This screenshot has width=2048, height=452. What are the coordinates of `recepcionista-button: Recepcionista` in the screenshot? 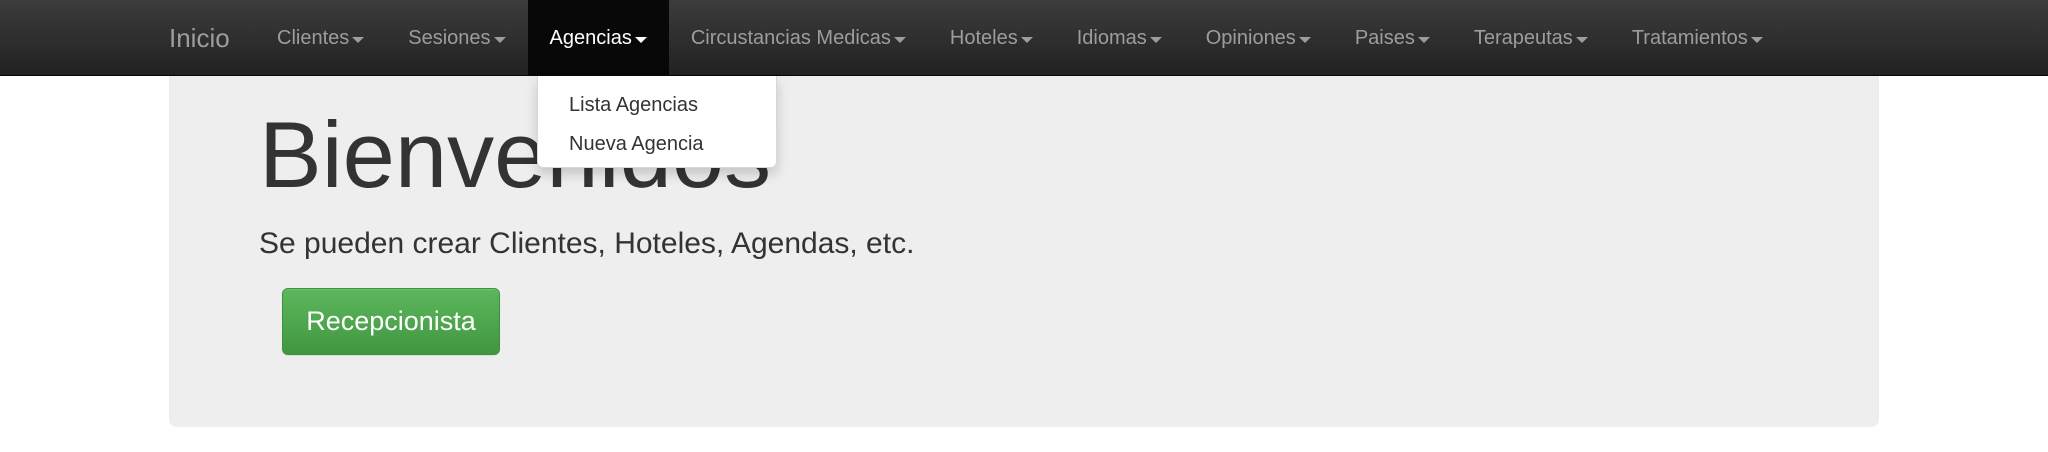 It's located at (391, 321).